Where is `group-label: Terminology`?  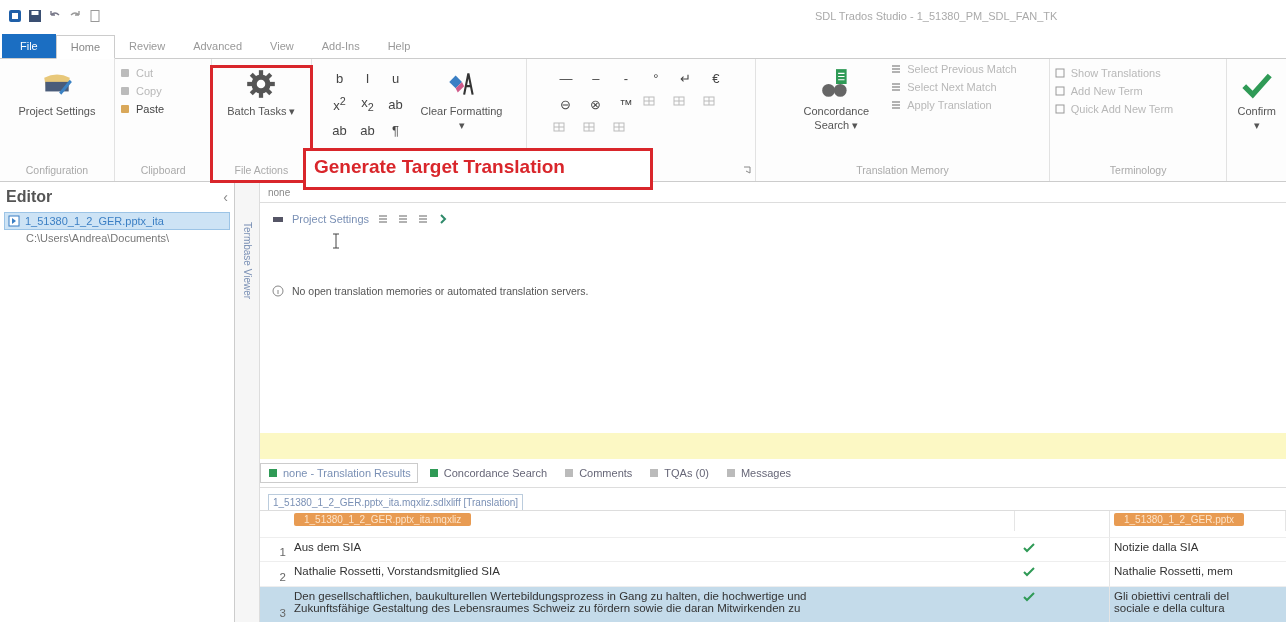 group-label: Terminology is located at coordinates (1138, 170).